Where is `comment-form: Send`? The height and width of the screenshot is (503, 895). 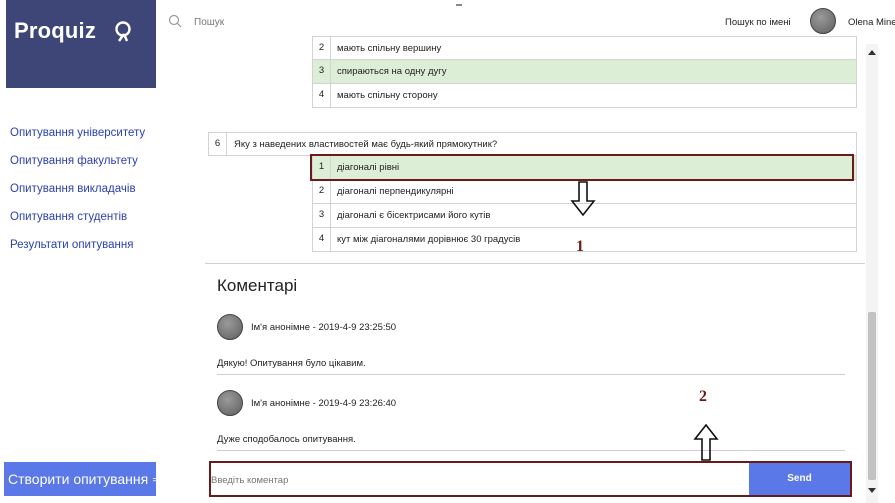
comment-form: Send is located at coordinates (530, 479).